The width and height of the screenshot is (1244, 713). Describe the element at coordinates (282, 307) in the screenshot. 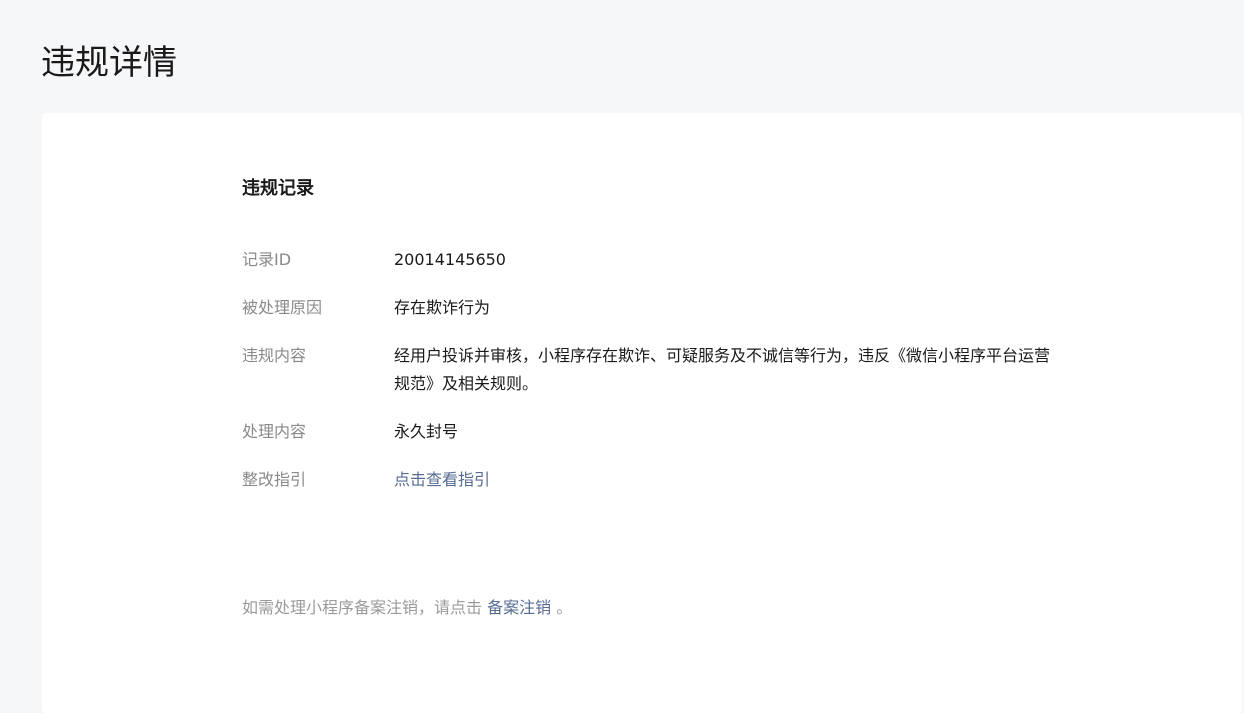

I see `reason-label: 被处理原因` at that location.